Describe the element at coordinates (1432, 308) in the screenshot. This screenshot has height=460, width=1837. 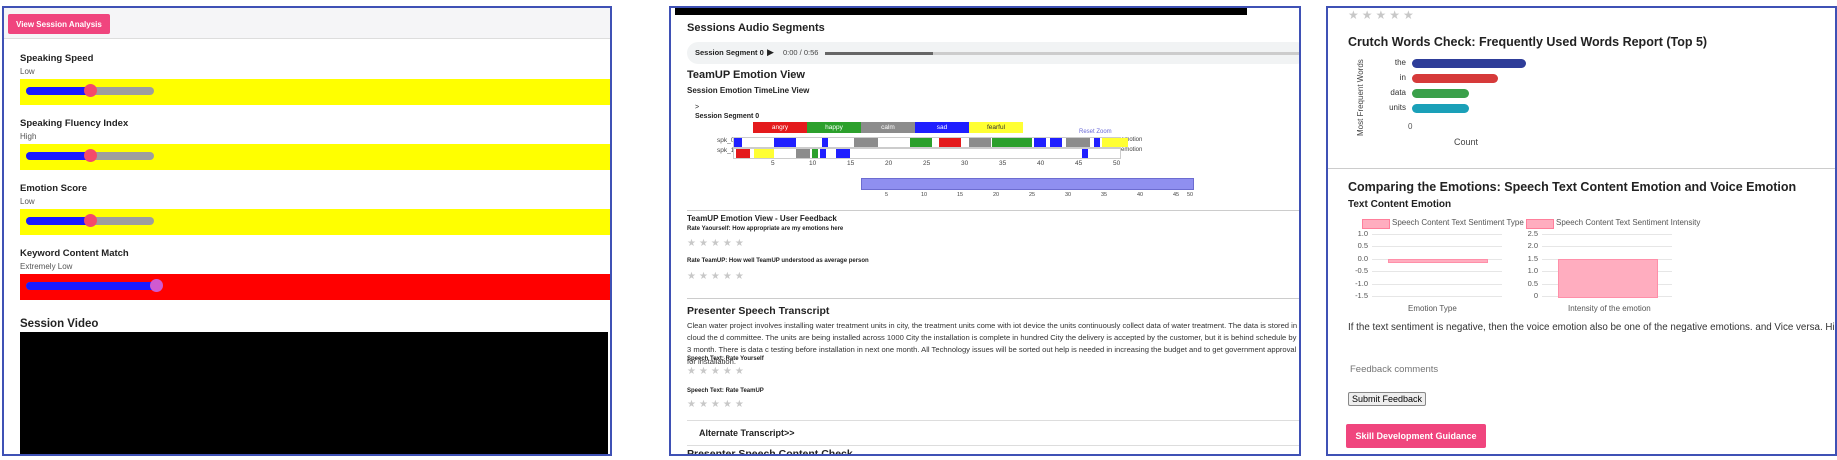
I see `x-category: Emotion Type` at that location.